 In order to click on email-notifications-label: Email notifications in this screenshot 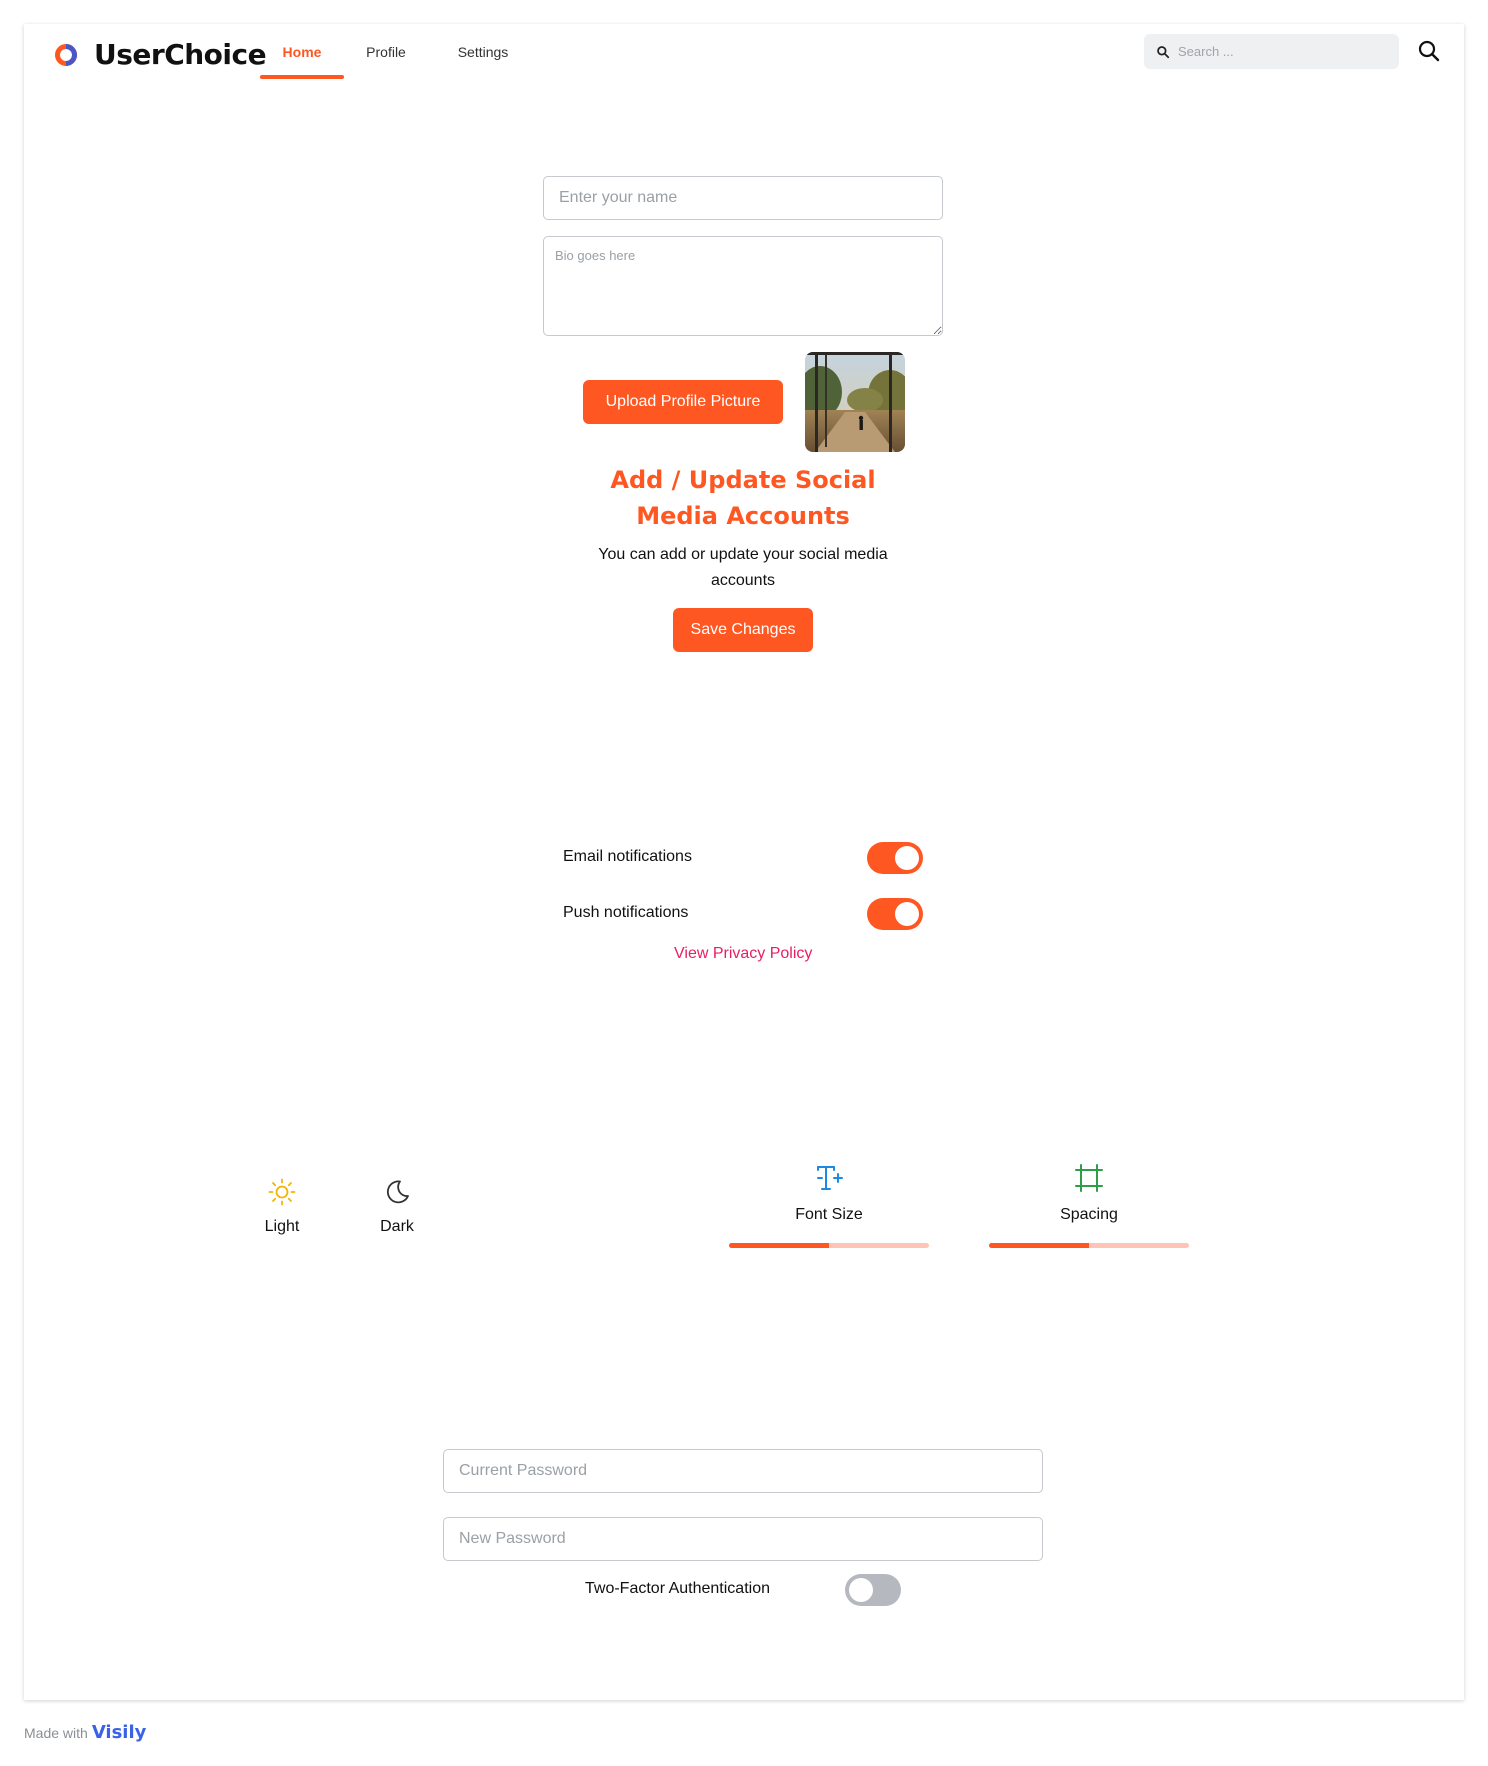, I will do `click(627, 856)`.